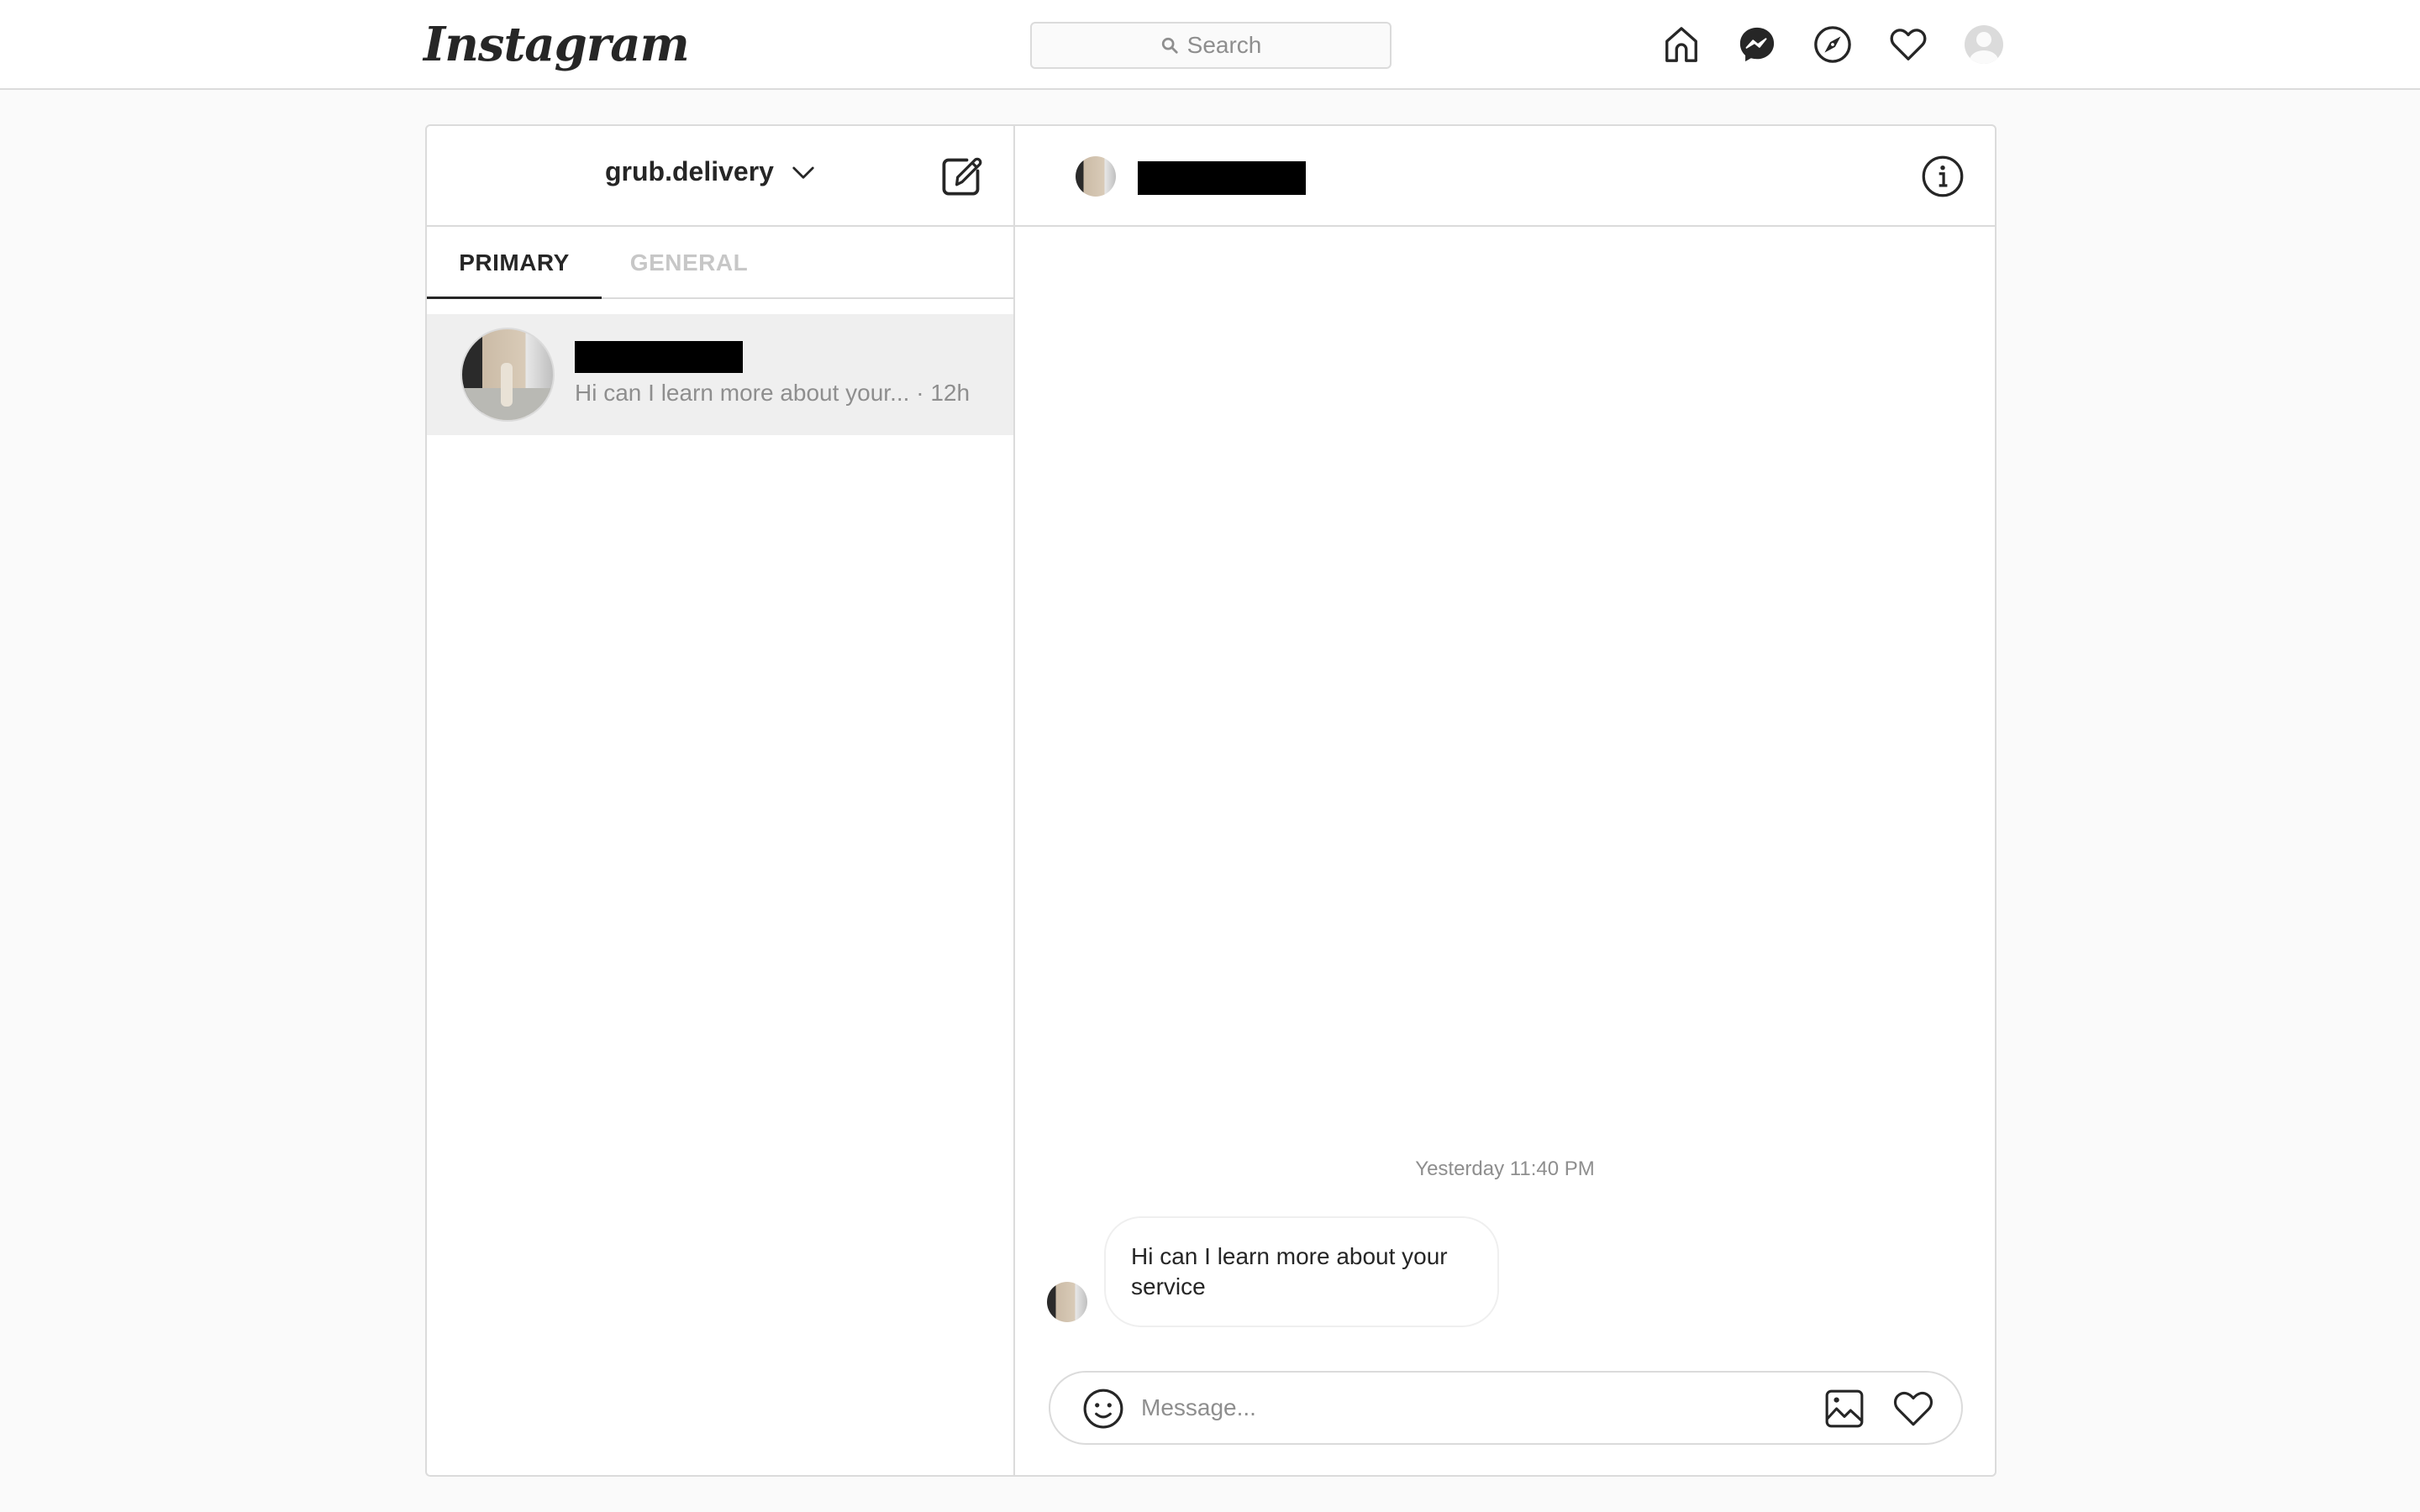  What do you see at coordinates (689, 171) in the screenshot?
I see `account-name: grub.delivery` at bounding box center [689, 171].